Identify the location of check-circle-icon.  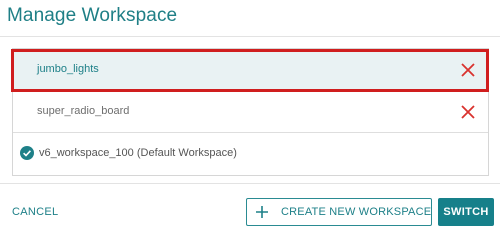
(27, 153).